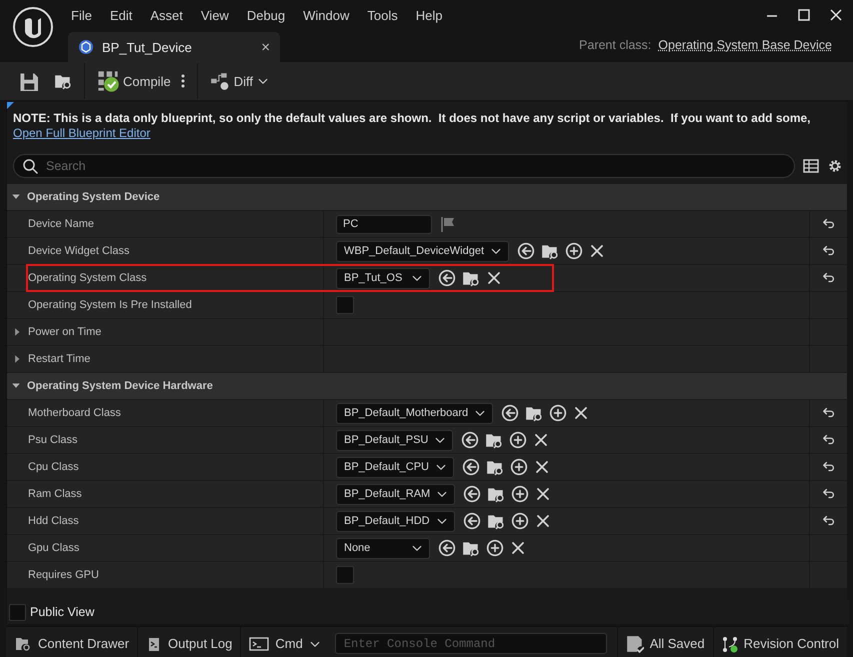 The image size is (853, 657). Describe the element at coordinates (74, 413) in the screenshot. I see `property-name: Motherboard Class` at that location.